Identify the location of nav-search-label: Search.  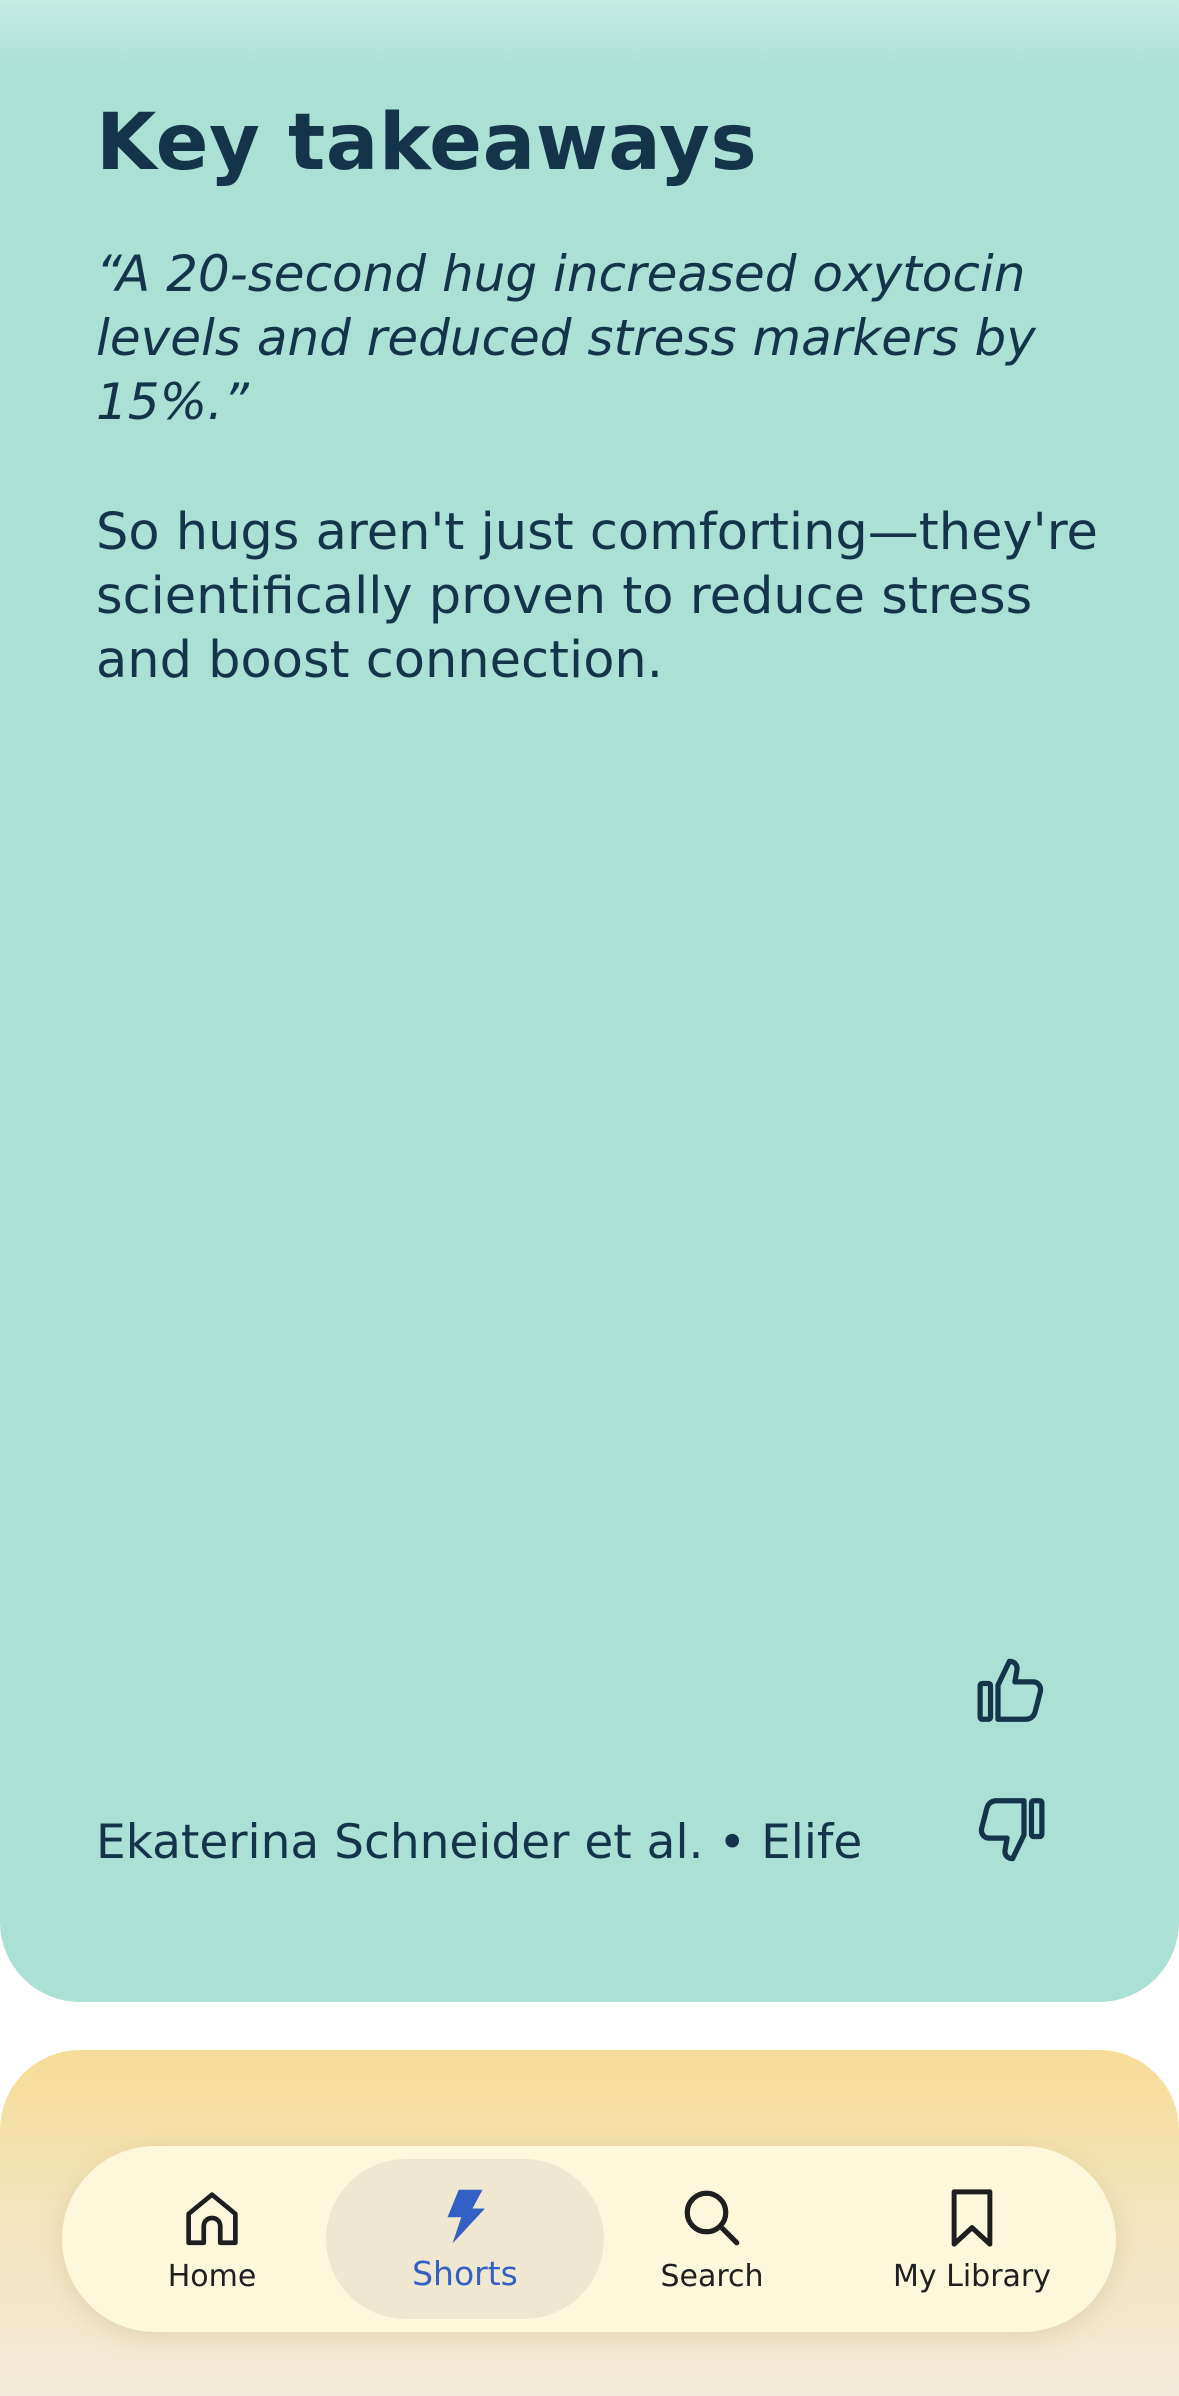
(712, 2276).